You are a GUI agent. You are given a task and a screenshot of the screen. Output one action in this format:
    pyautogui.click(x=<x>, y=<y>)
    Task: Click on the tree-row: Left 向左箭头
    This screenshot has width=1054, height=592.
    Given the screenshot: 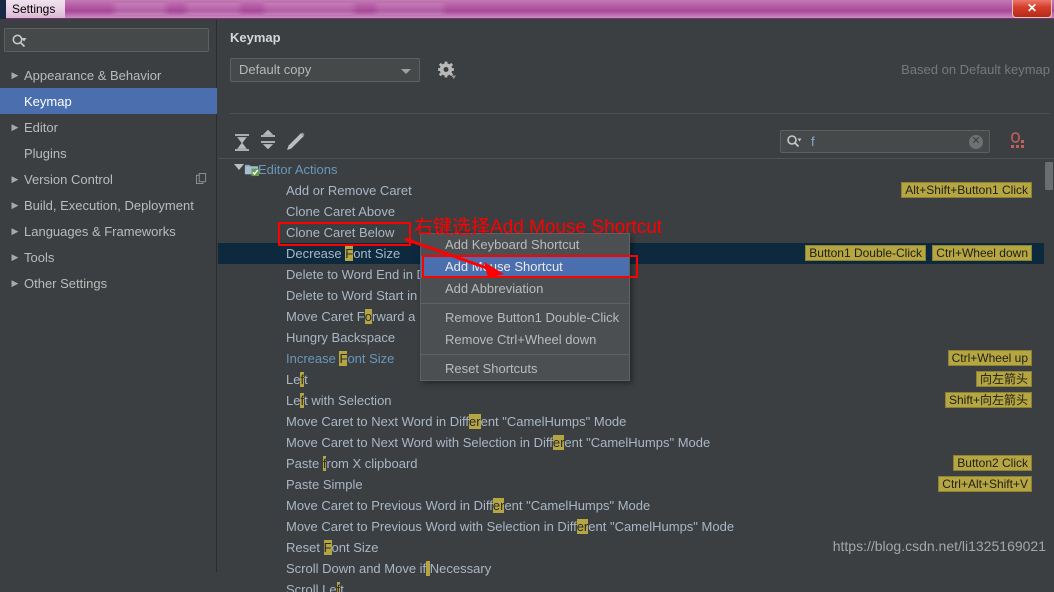 What is the action you would take?
    pyautogui.click(x=631, y=379)
    